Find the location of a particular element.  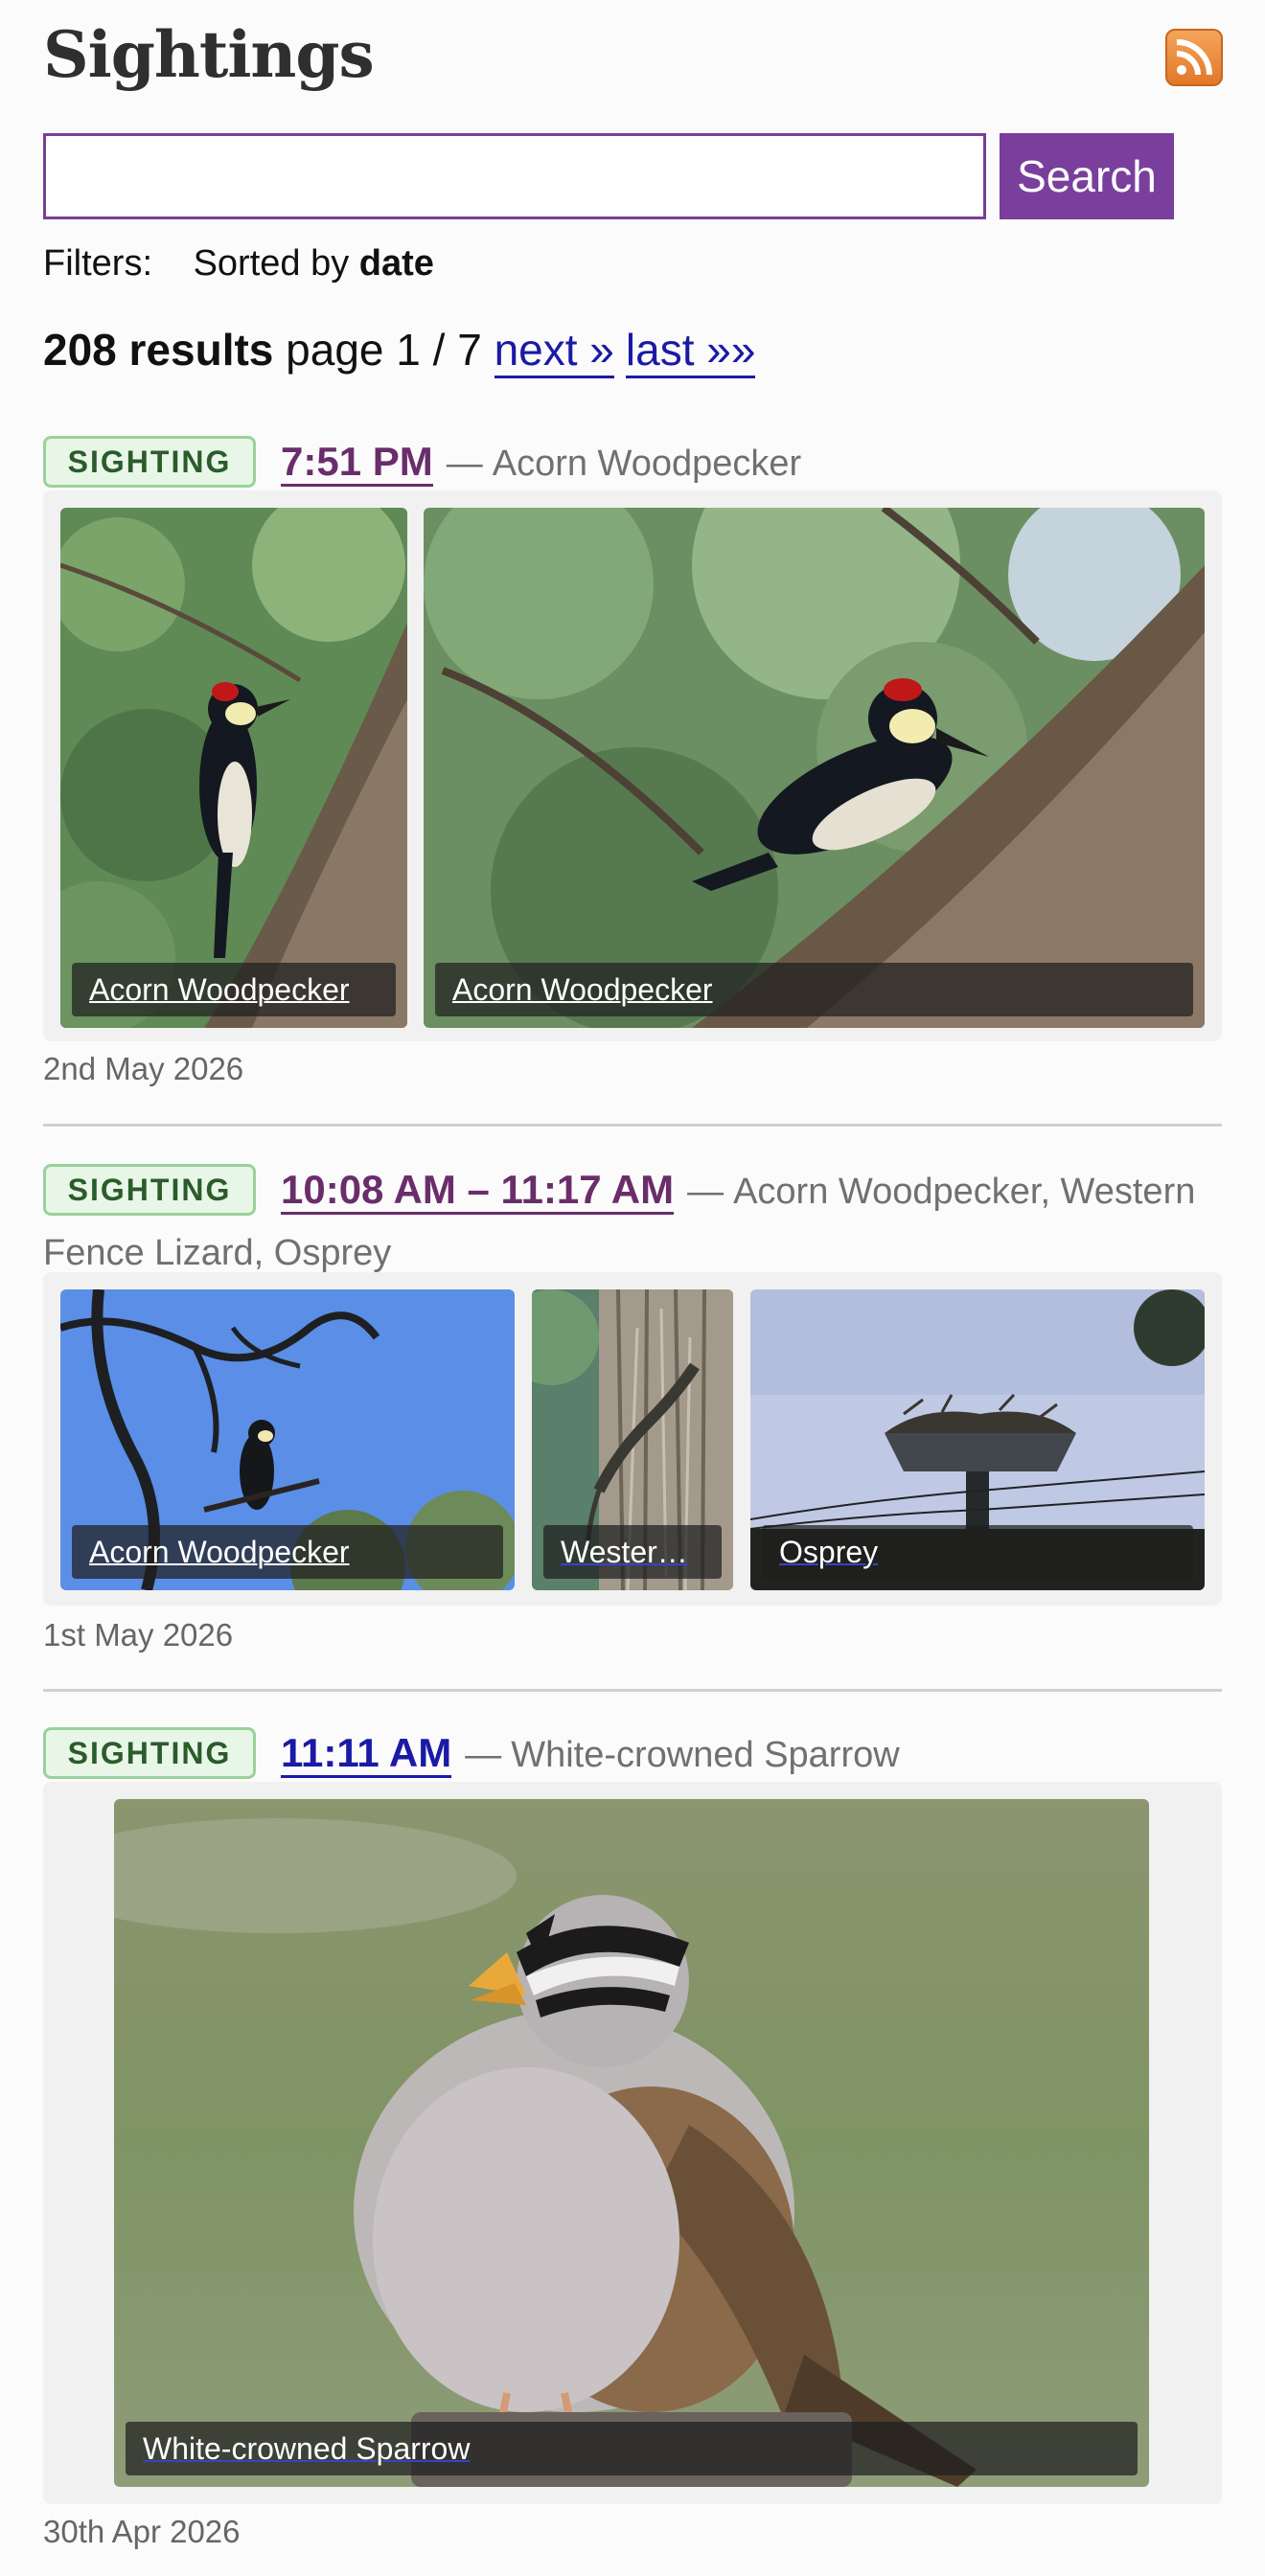

sighting-date: 2nd May 2026 is located at coordinates (143, 1068).